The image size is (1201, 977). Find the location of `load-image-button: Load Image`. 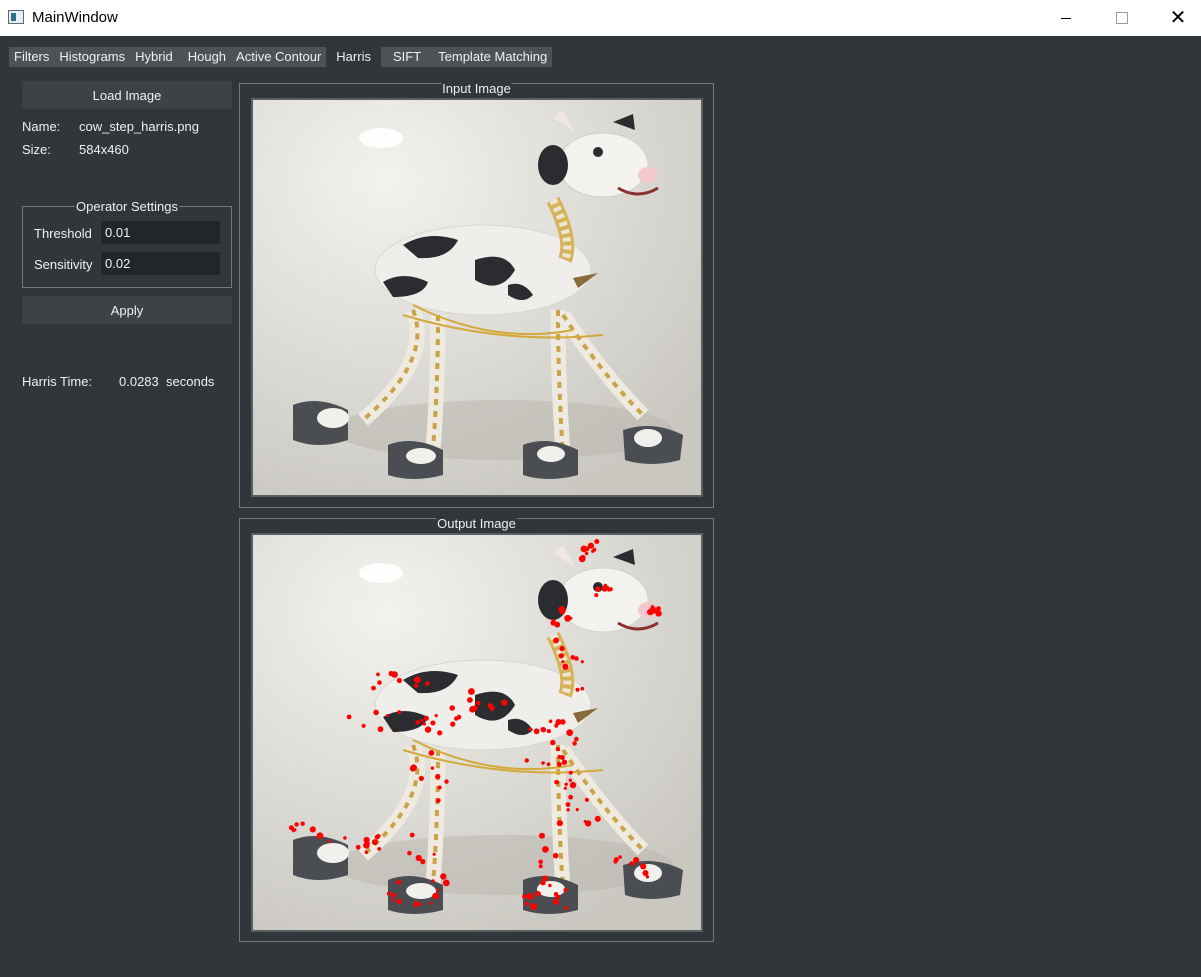

load-image-button: Load Image is located at coordinates (127, 95).